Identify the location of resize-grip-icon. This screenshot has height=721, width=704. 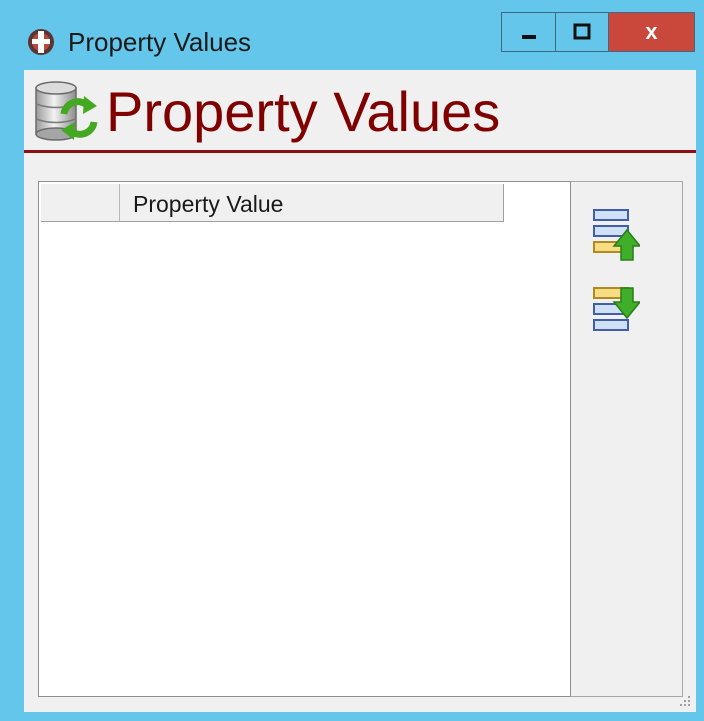
(685, 701).